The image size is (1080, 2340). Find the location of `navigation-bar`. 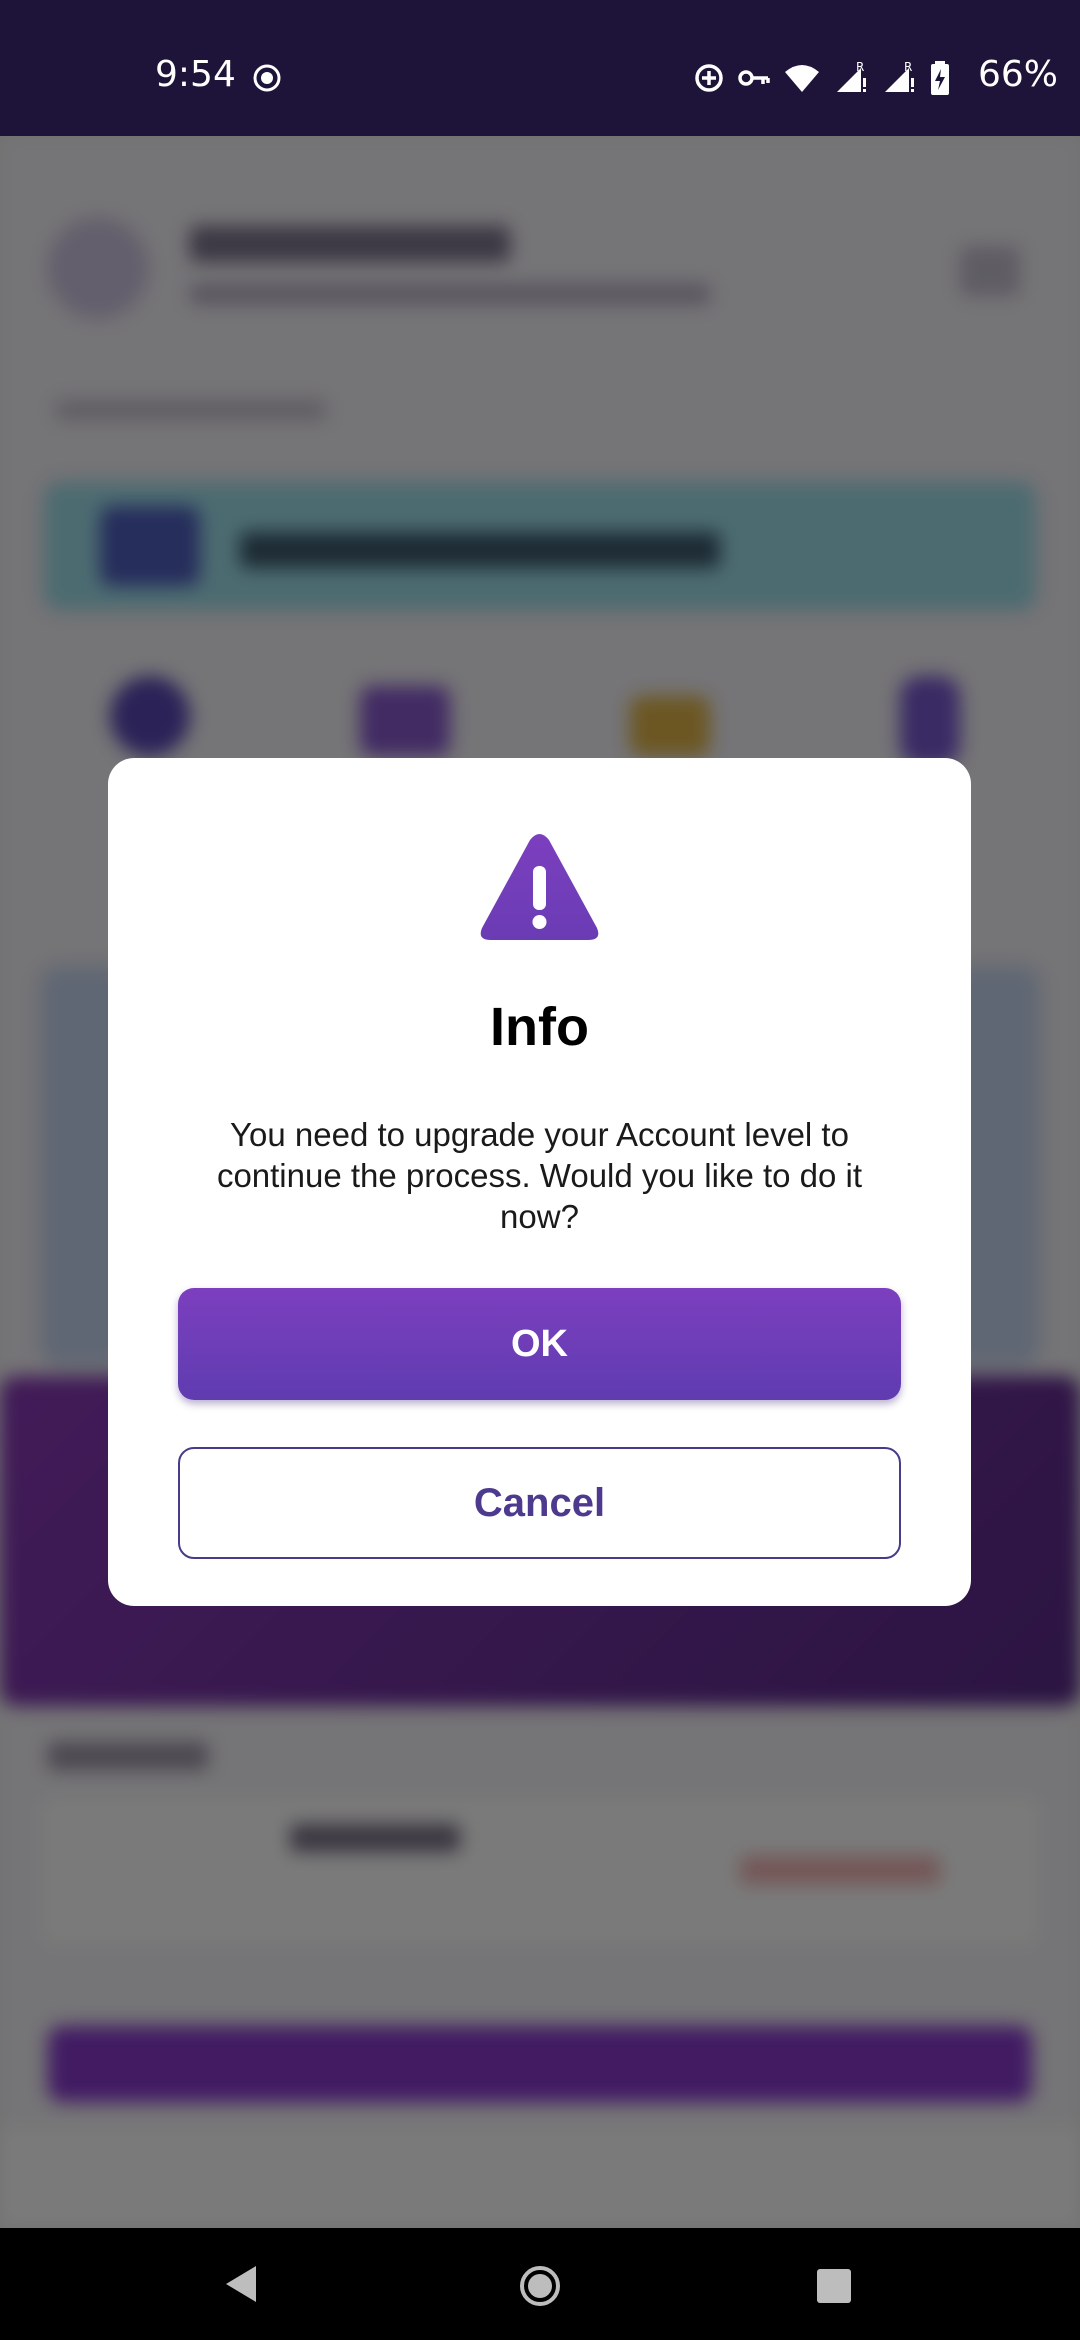

navigation-bar is located at coordinates (540, 2284).